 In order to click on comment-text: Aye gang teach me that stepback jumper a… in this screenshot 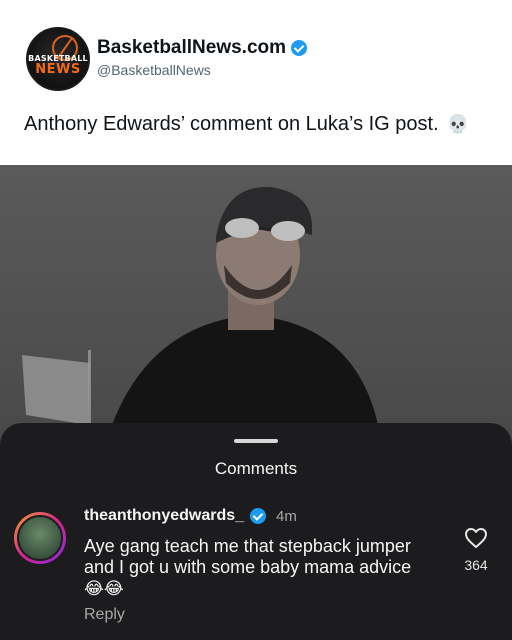, I will do `click(249, 568)`.